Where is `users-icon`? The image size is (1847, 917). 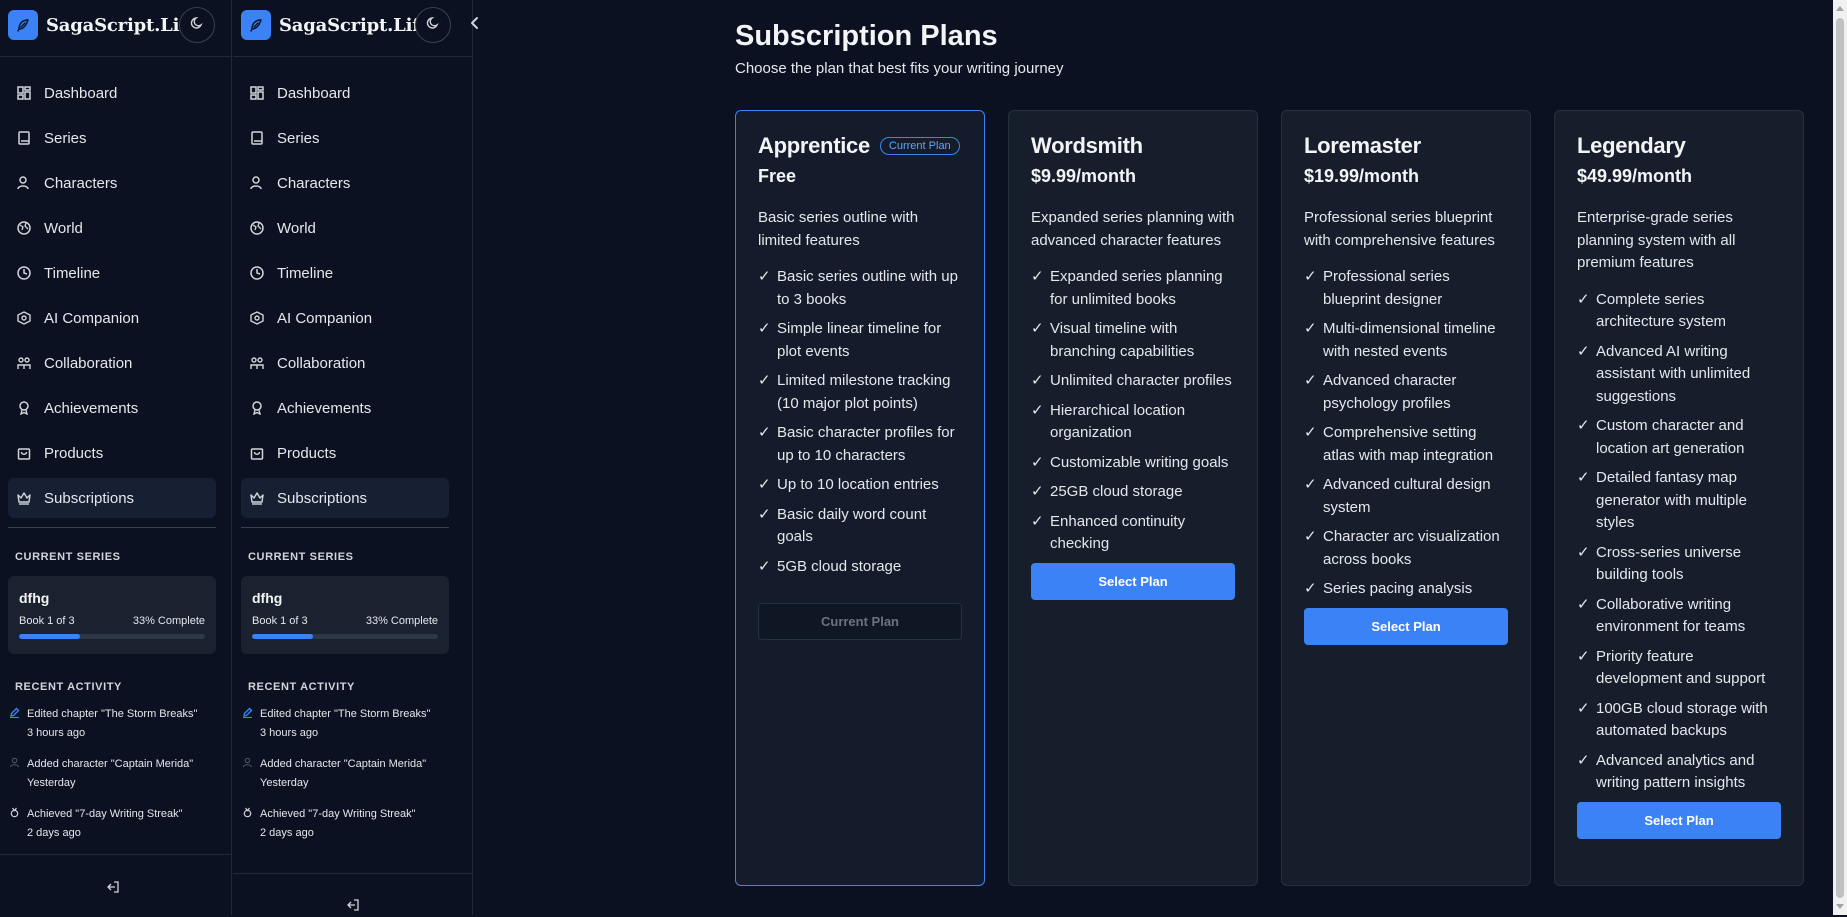 users-icon is located at coordinates (257, 363).